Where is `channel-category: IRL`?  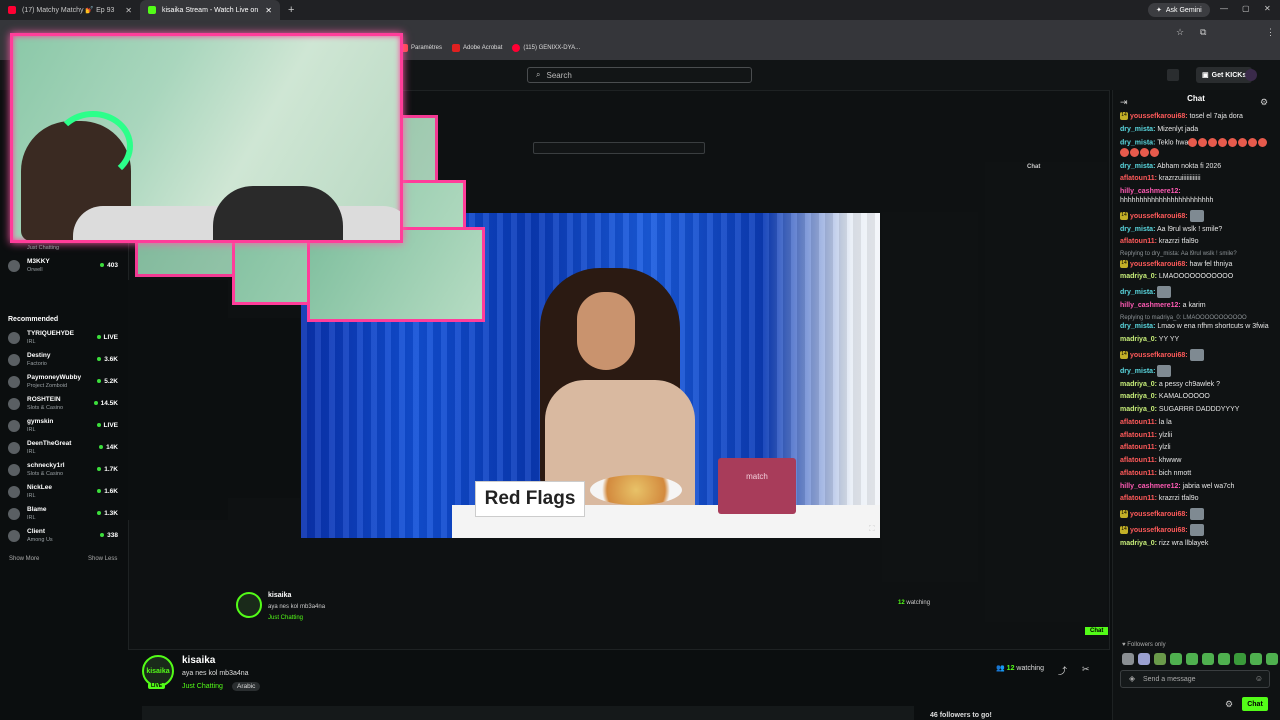
channel-category: IRL is located at coordinates (31, 452).